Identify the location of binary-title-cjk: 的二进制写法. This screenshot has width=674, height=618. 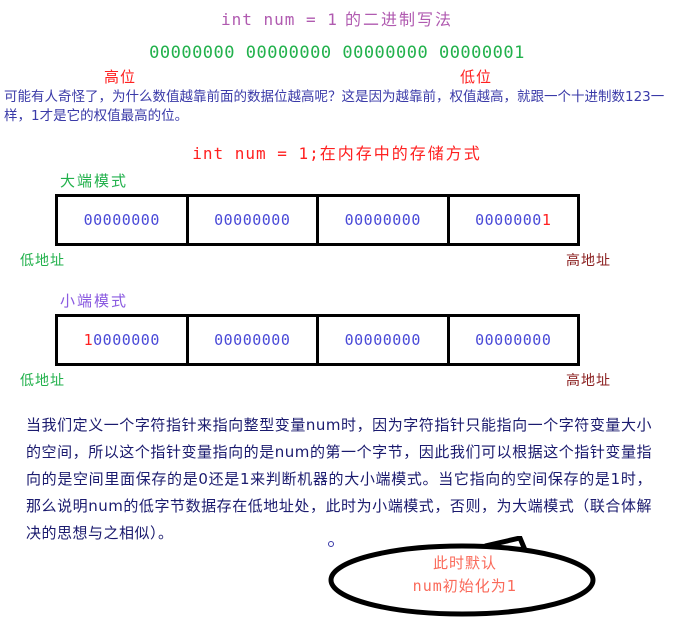
(395, 19).